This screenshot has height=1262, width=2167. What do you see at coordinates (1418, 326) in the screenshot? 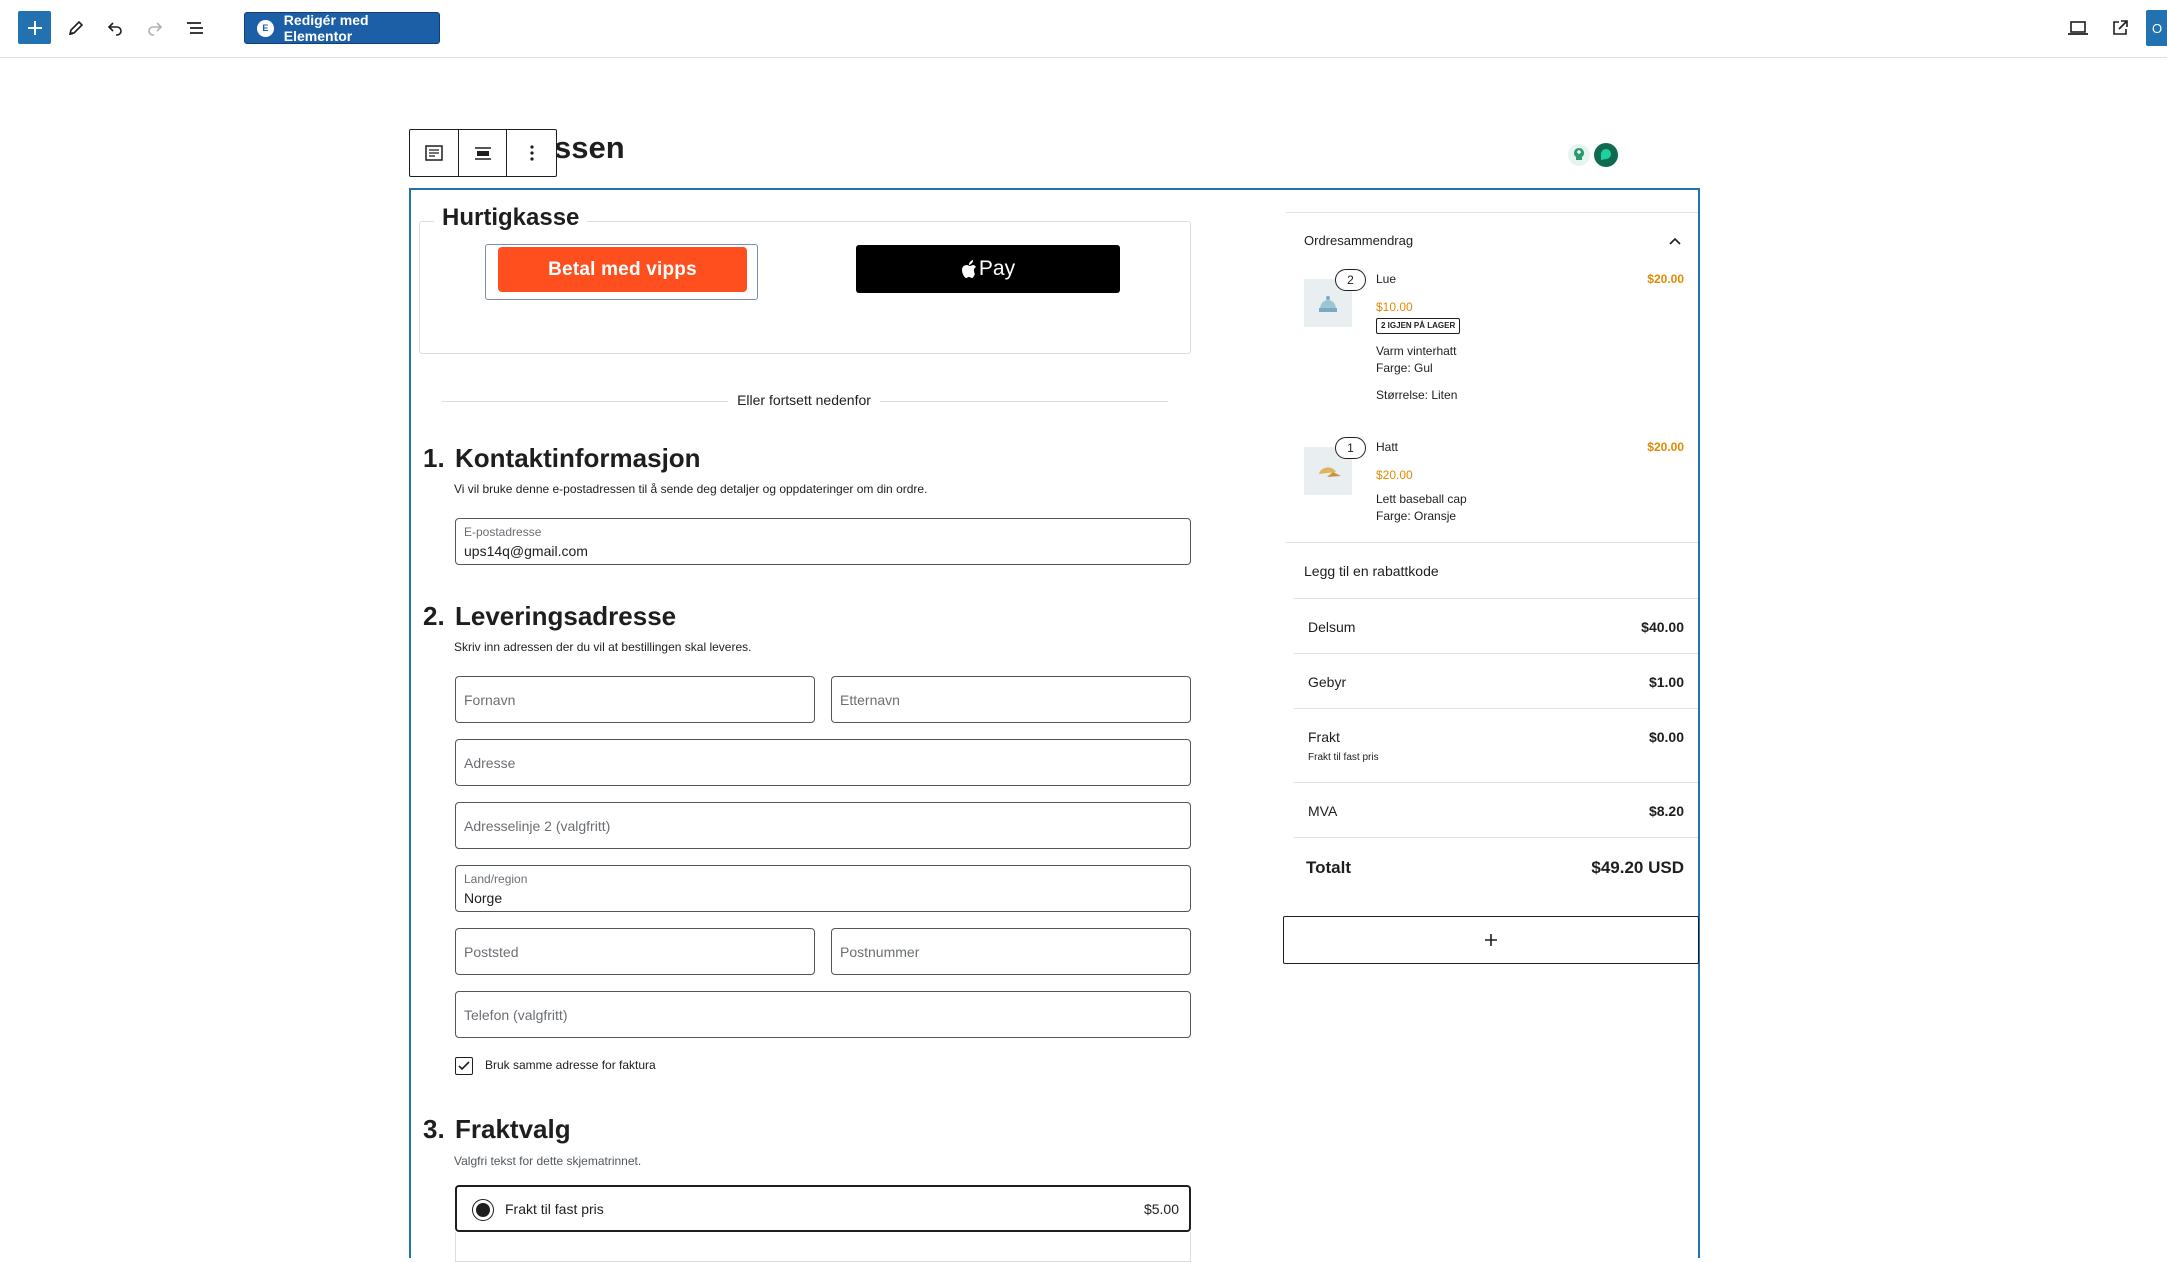
I see `stock-badge: 2 IGJEN PÅ LAGER` at bounding box center [1418, 326].